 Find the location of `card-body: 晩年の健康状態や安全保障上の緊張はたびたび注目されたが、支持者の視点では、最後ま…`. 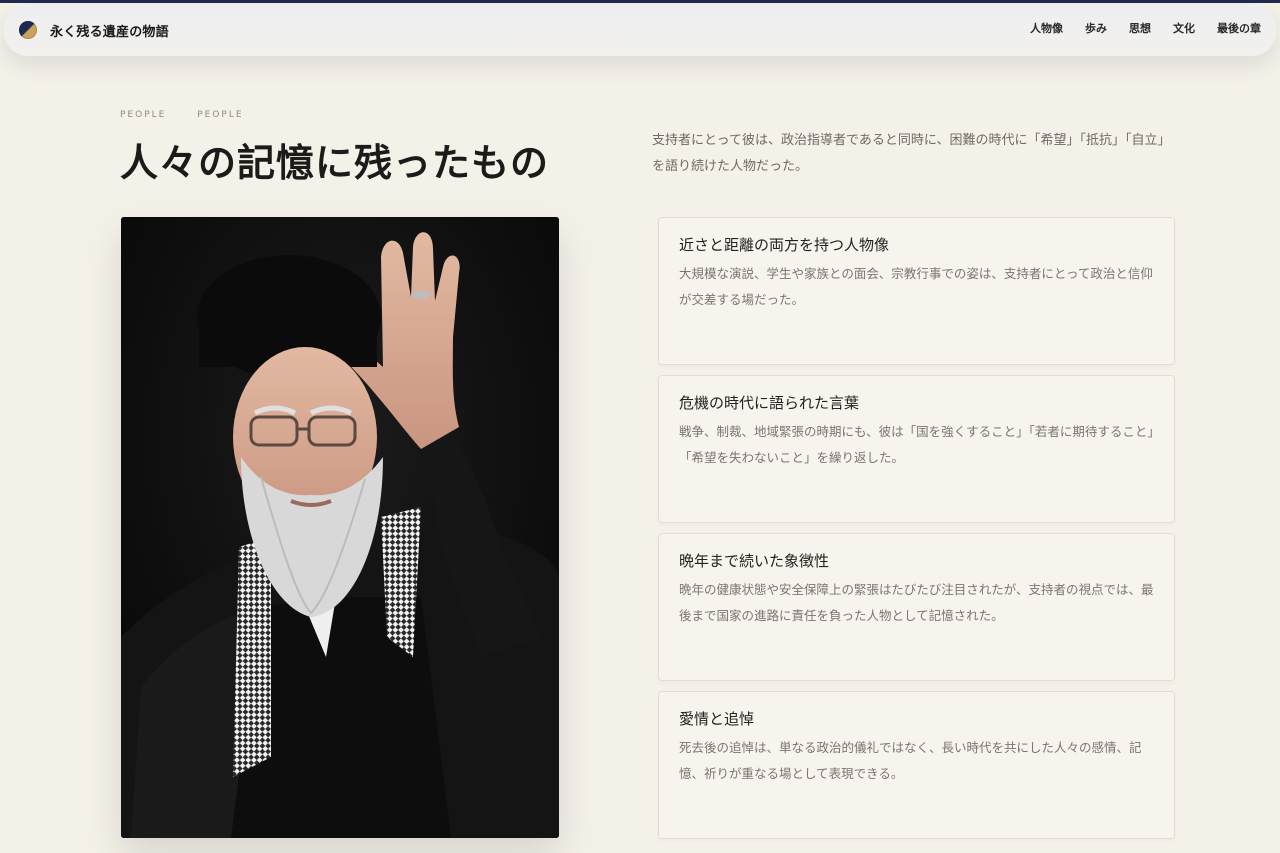

card-body: 晩年の健康状態や安全保障上の緊張はたびたび注目されたが、支持者の視点では、最後ま… is located at coordinates (916, 602).